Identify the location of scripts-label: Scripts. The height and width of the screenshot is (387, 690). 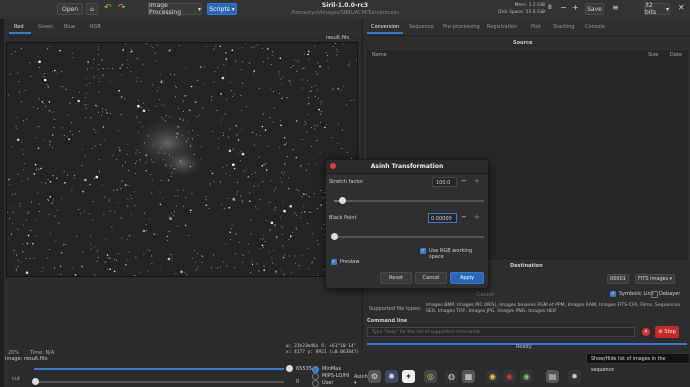
(219, 9).